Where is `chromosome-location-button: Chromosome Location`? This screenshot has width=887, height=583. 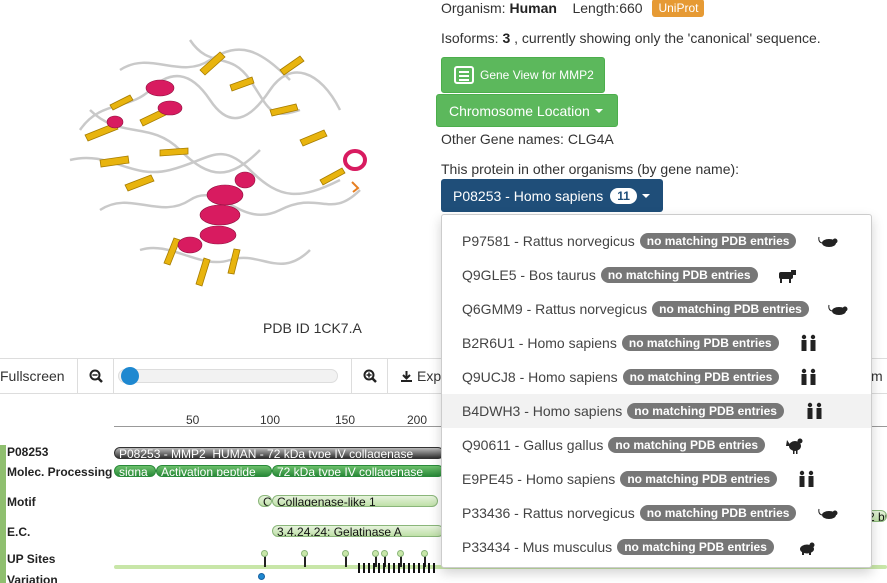 chromosome-location-button: Chromosome Location is located at coordinates (527, 110).